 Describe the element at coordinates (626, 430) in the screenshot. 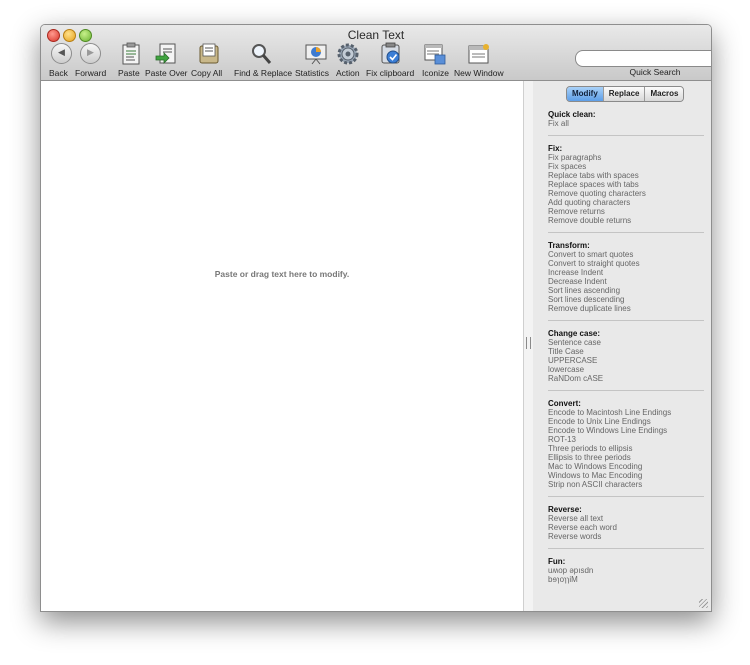

I see `action-item: Encode to Windows Line Endings` at that location.